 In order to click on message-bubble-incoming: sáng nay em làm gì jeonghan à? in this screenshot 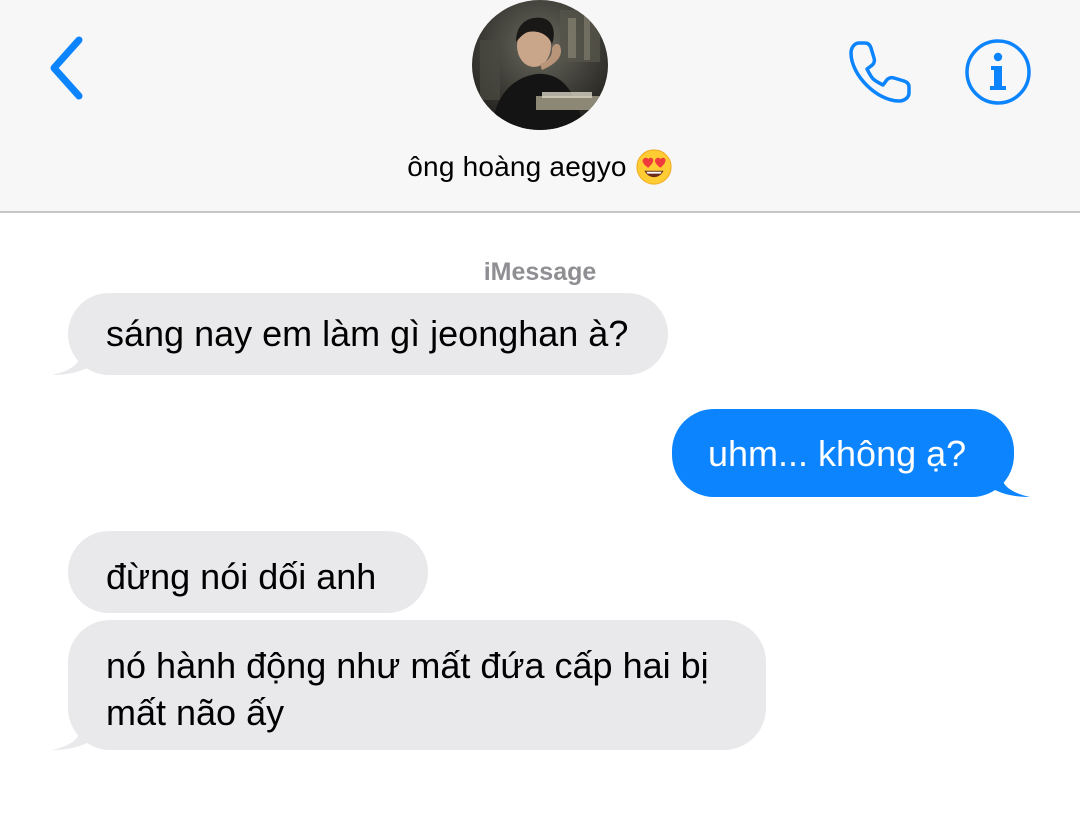, I will do `click(368, 334)`.